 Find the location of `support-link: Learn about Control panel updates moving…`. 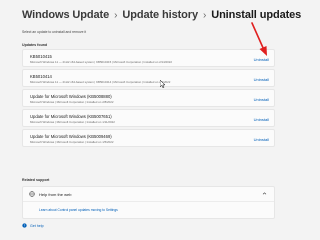

support-link: Learn about Control panel updates moving… is located at coordinates (78, 210).